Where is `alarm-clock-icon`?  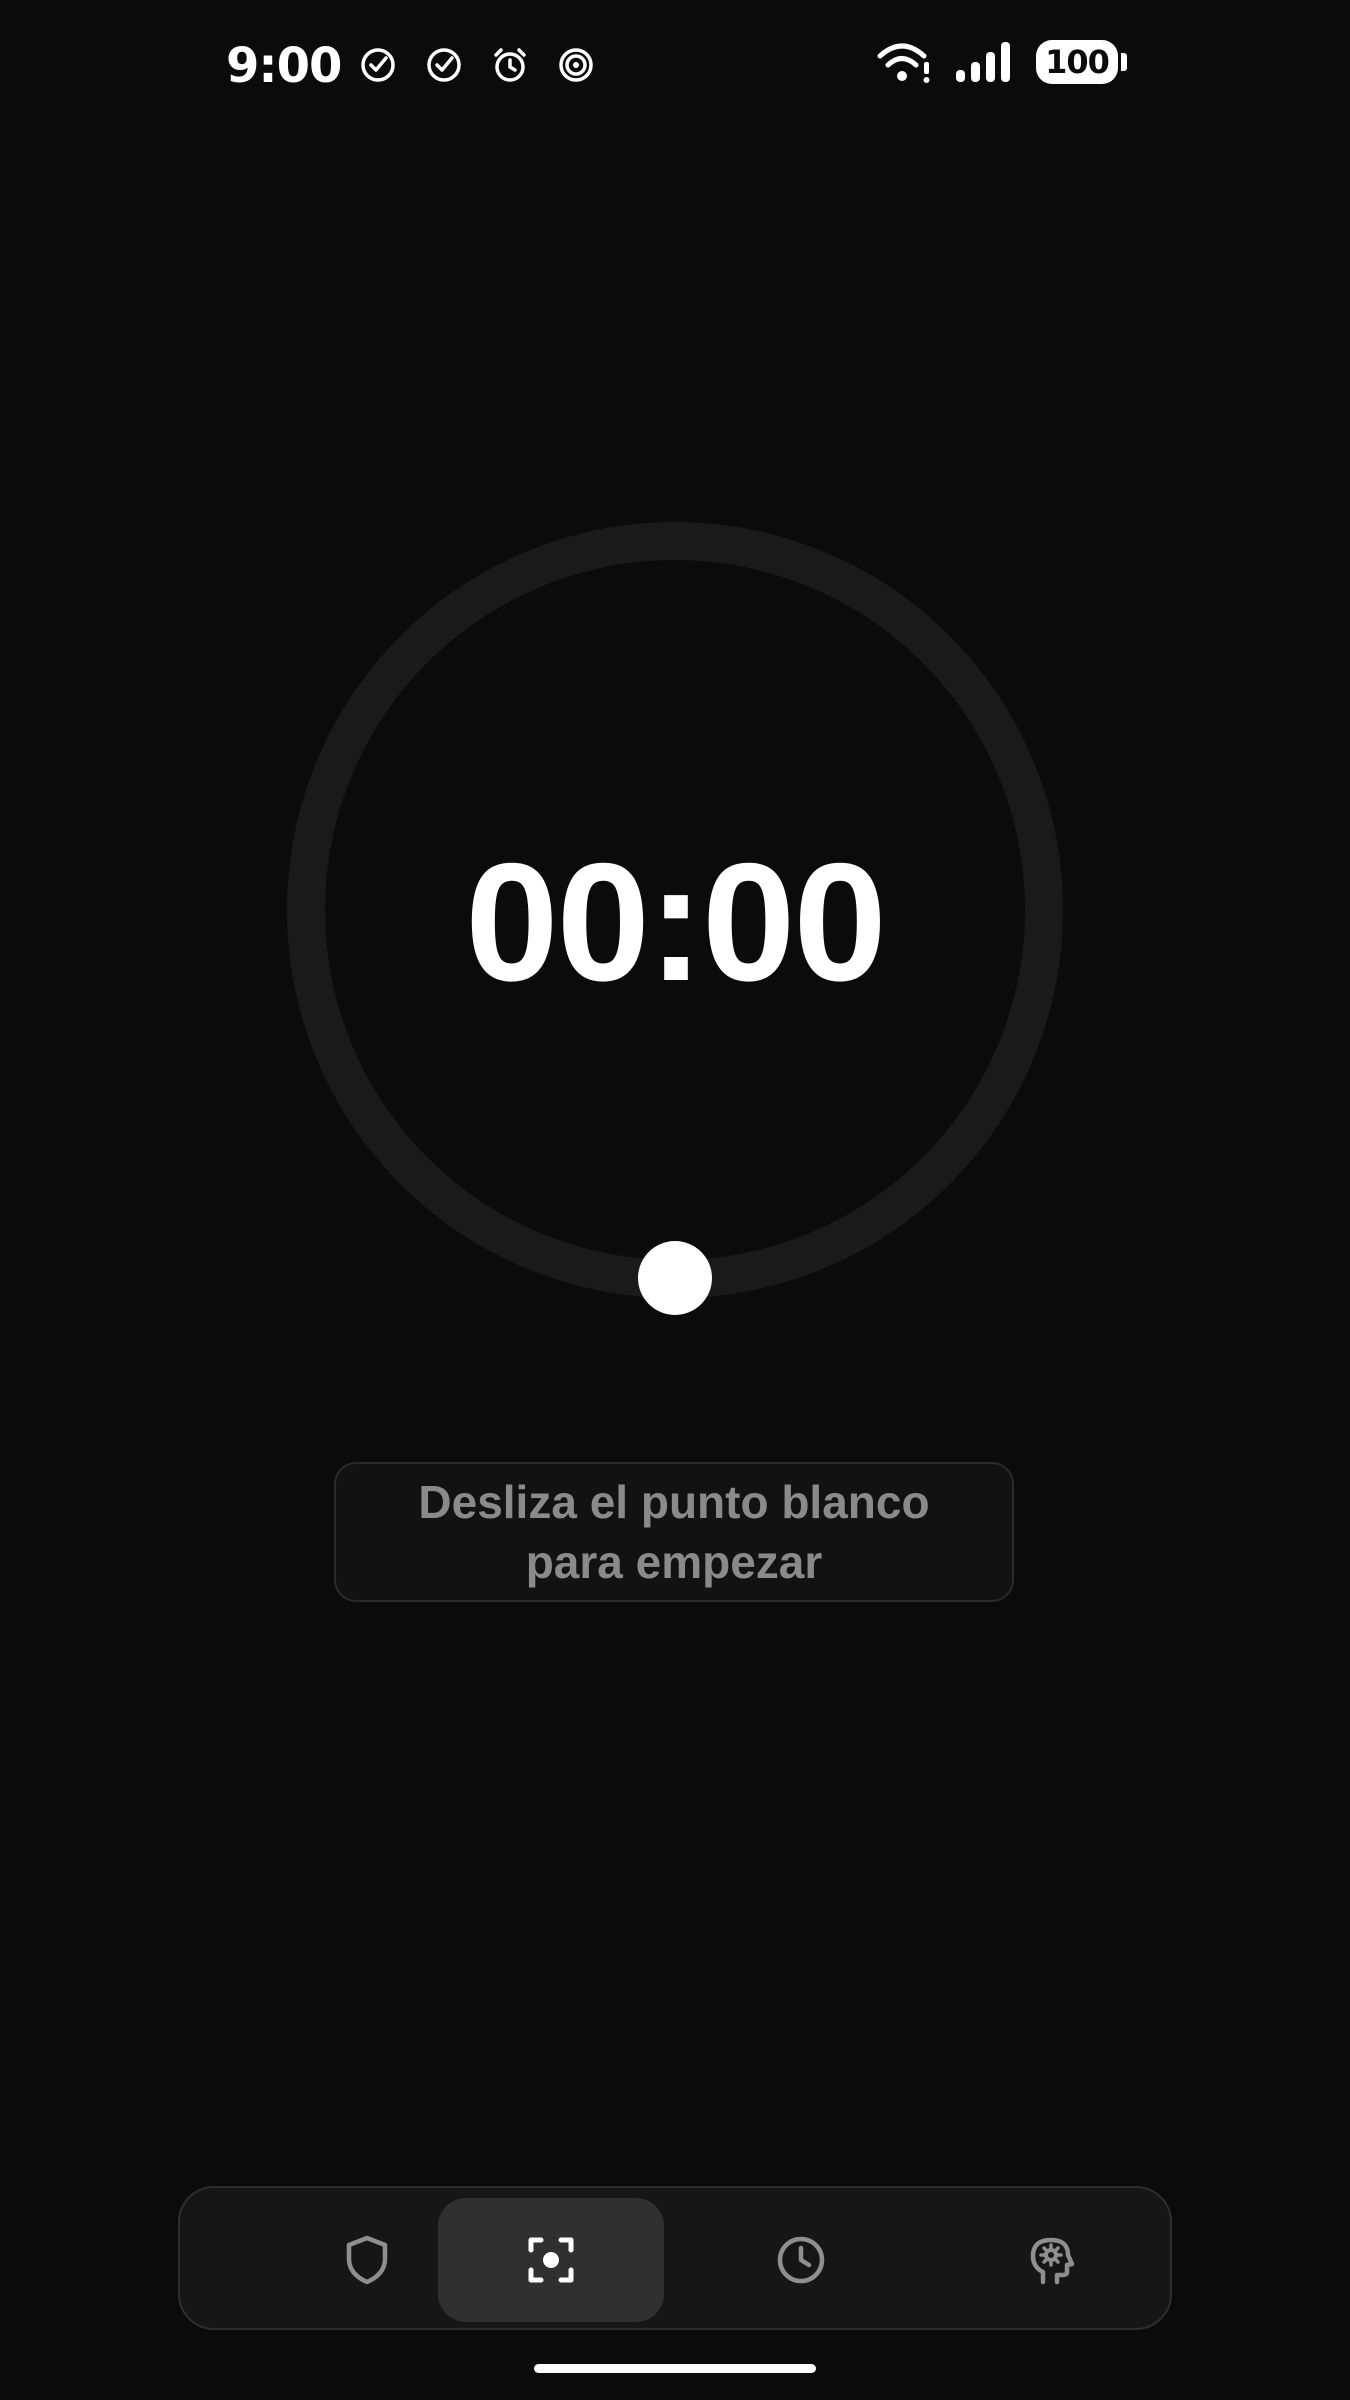 alarm-clock-icon is located at coordinates (510, 65).